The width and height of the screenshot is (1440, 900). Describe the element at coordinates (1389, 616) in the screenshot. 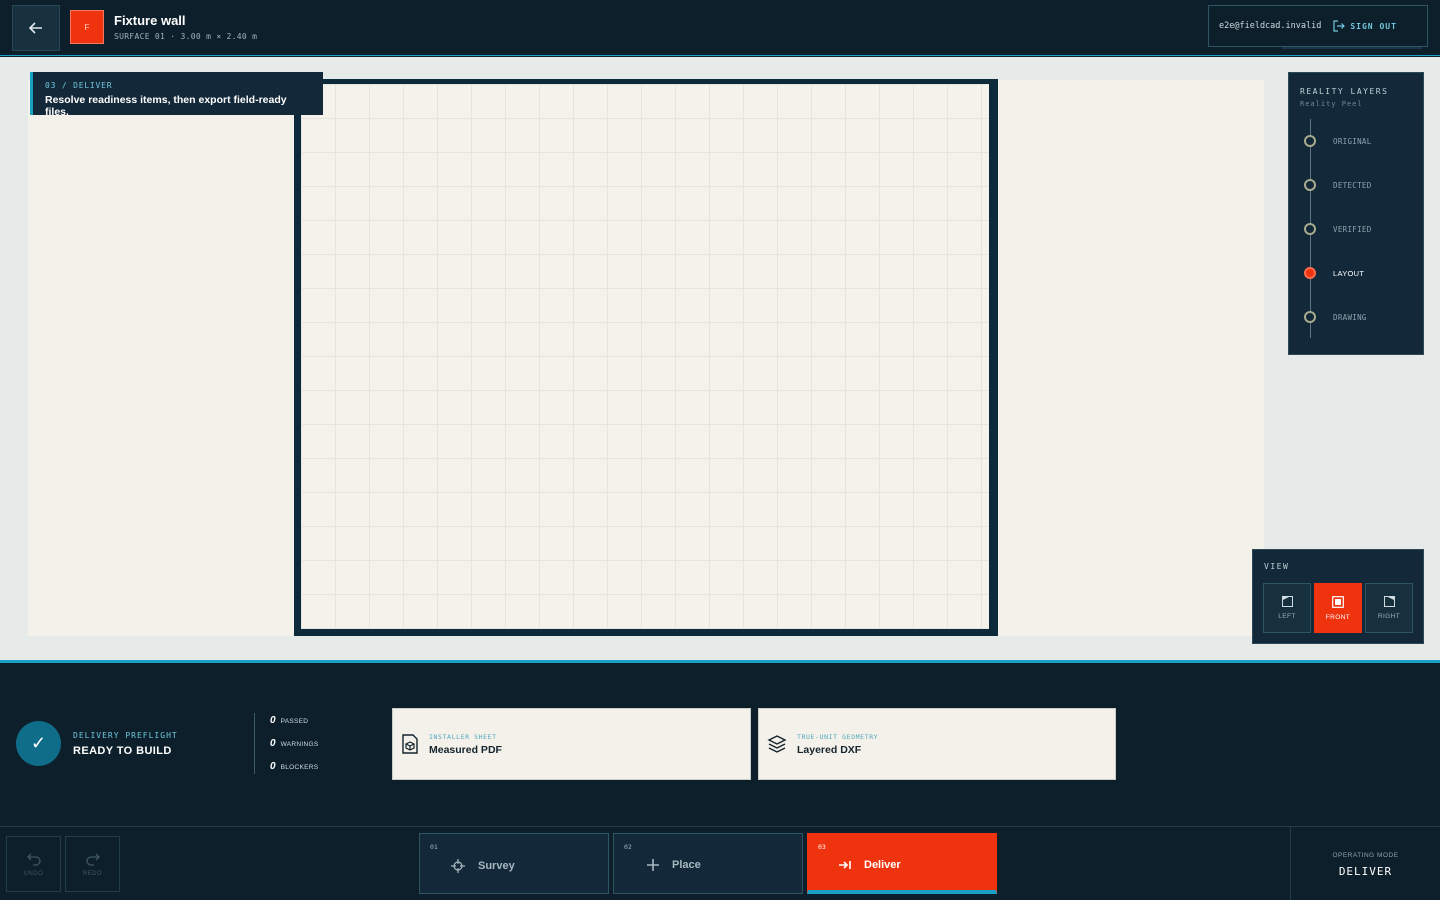

I see `view-label: RIGHT` at that location.